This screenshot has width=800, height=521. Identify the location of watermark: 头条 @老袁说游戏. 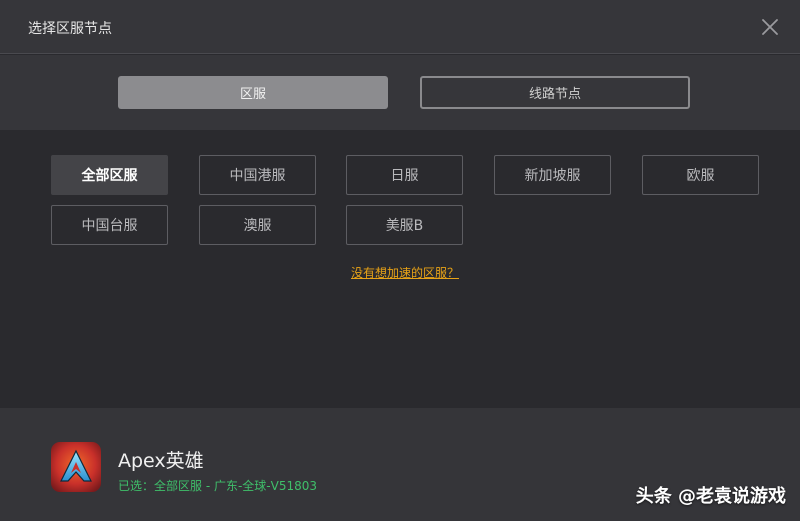
(710, 496).